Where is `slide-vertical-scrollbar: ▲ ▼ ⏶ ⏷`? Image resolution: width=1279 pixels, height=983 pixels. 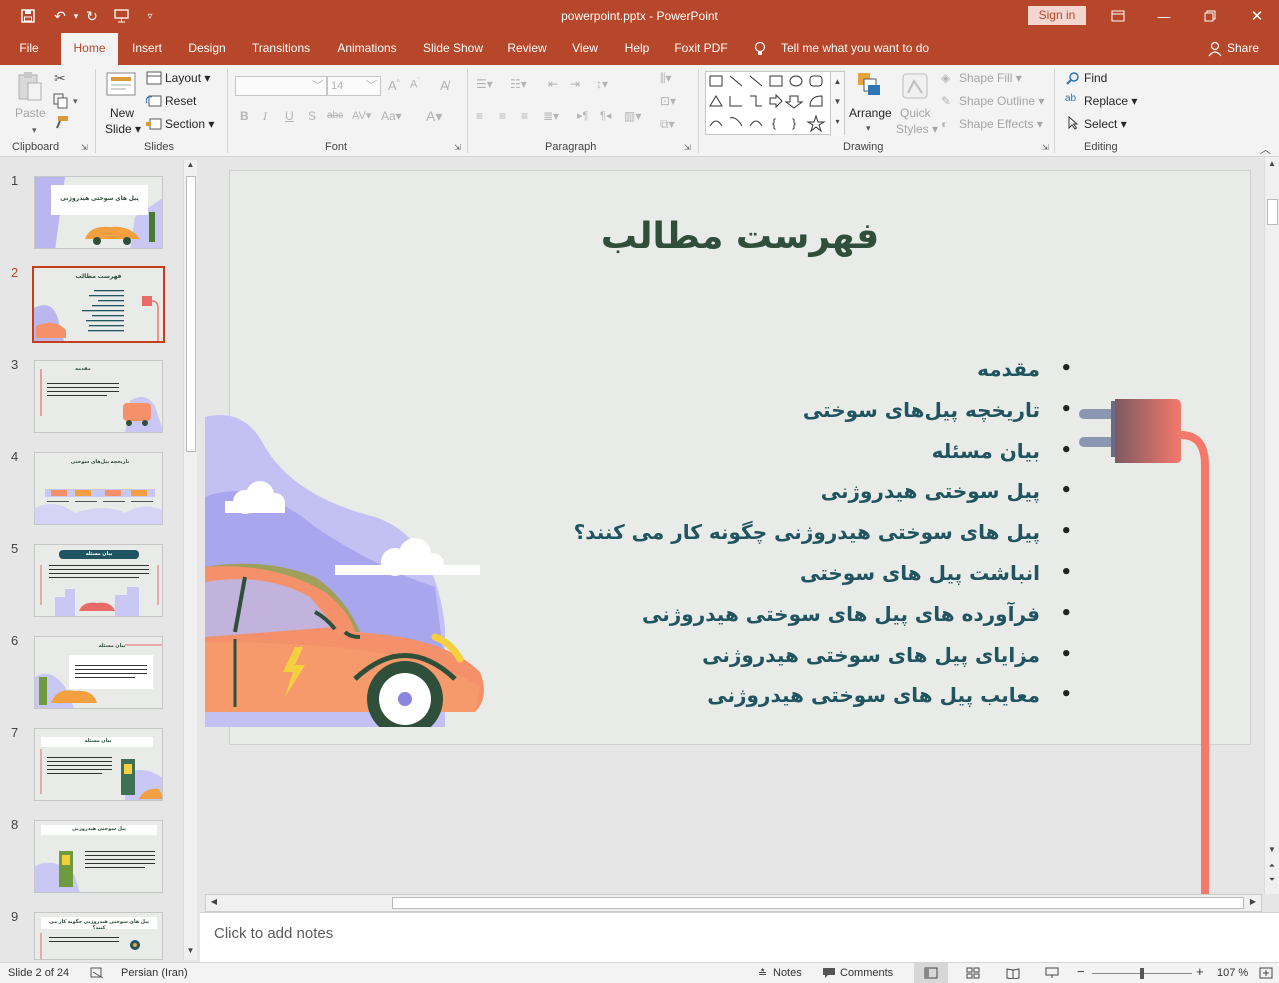 slide-vertical-scrollbar: ▲ ▼ ⏶ ⏷ is located at coordinates (1271, 525).